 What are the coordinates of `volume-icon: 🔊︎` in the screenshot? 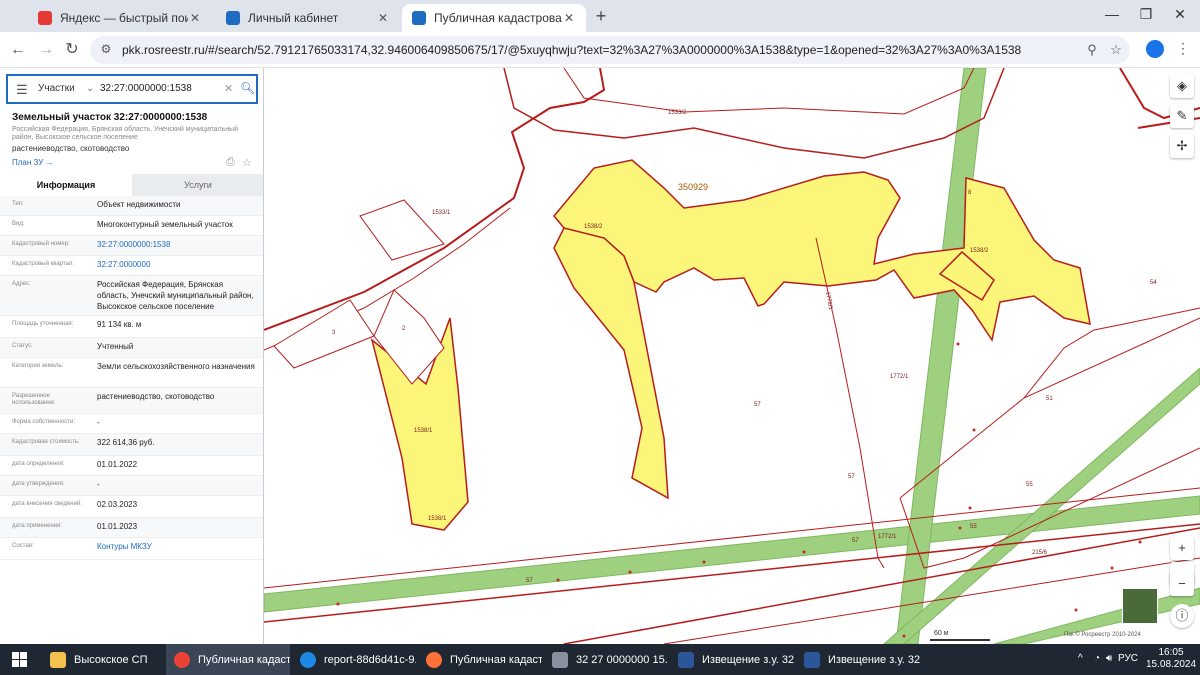 It's located at (1109, 658).